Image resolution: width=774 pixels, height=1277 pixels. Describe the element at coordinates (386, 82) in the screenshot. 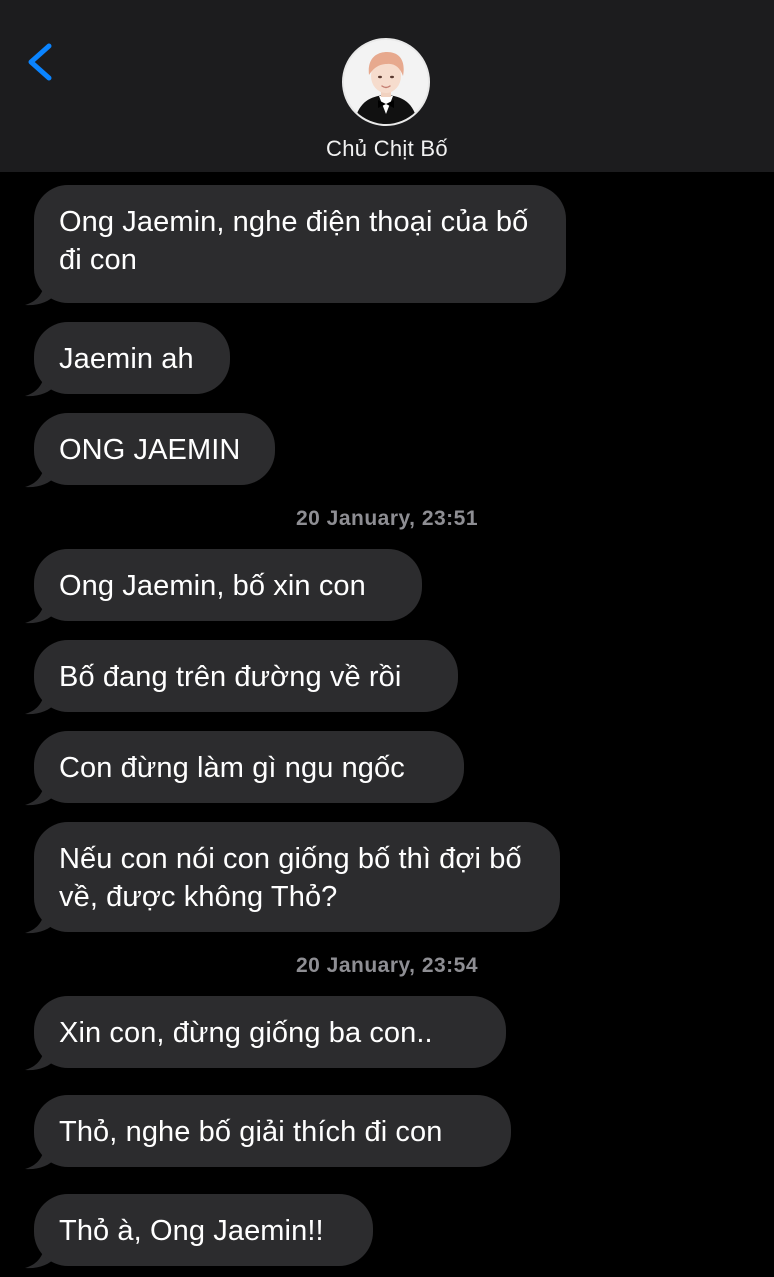

I see `contact-avatar` at that location.